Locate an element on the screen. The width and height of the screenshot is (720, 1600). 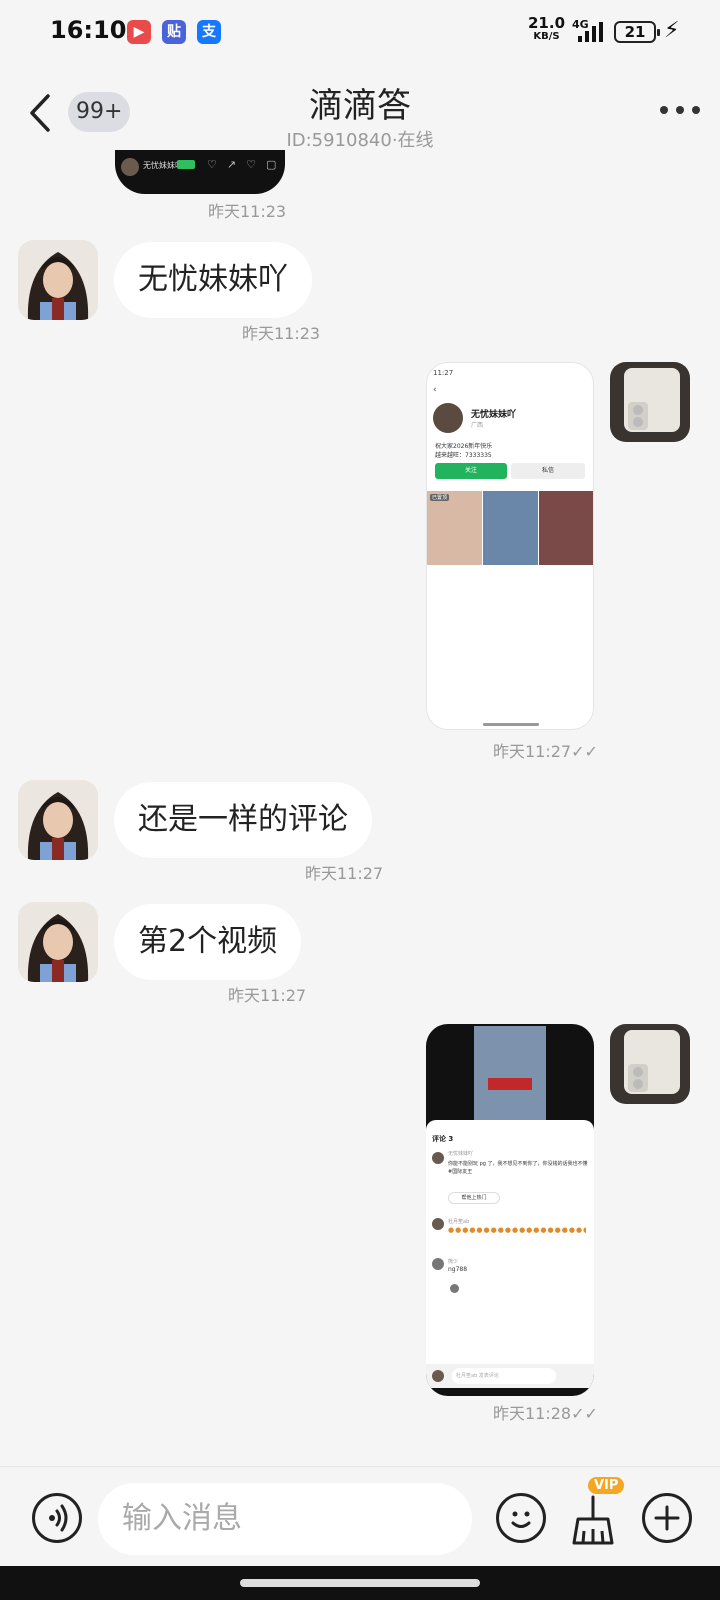
preview-status: 11:27 is located at coordinates (443, 373).